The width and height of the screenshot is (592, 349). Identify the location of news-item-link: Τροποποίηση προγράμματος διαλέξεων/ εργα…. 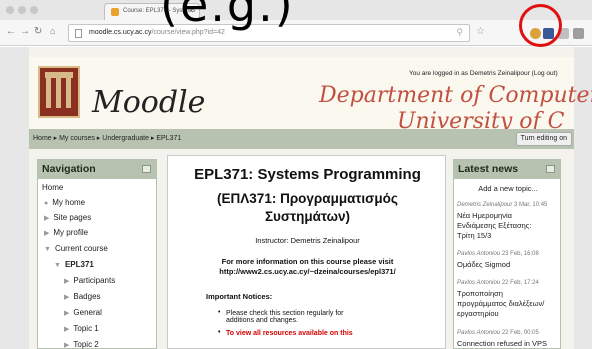
(500, 304).